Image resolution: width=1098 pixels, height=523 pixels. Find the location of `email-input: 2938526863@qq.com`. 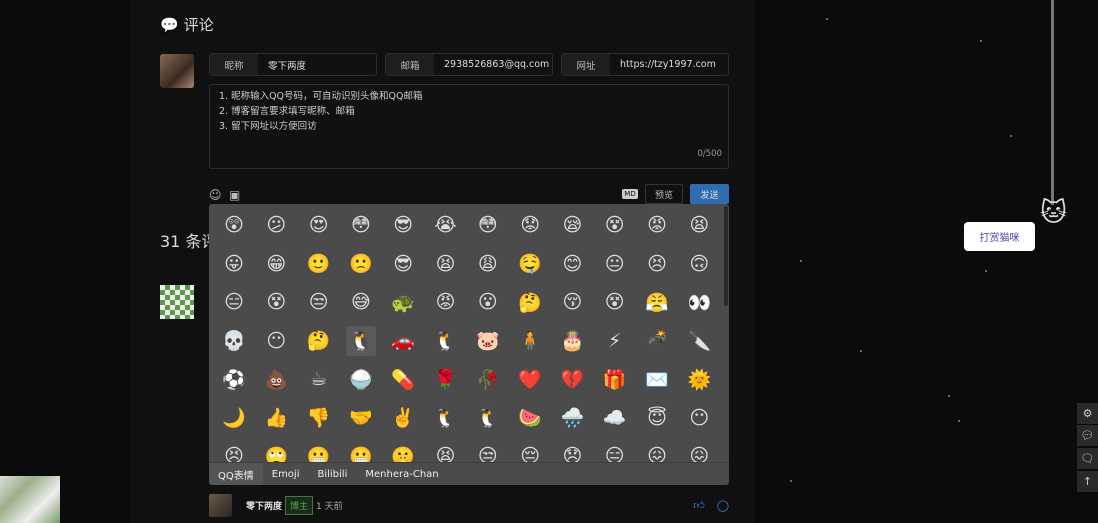

email-input: 2938526863@qq.com is located at coordinates (491, 64).